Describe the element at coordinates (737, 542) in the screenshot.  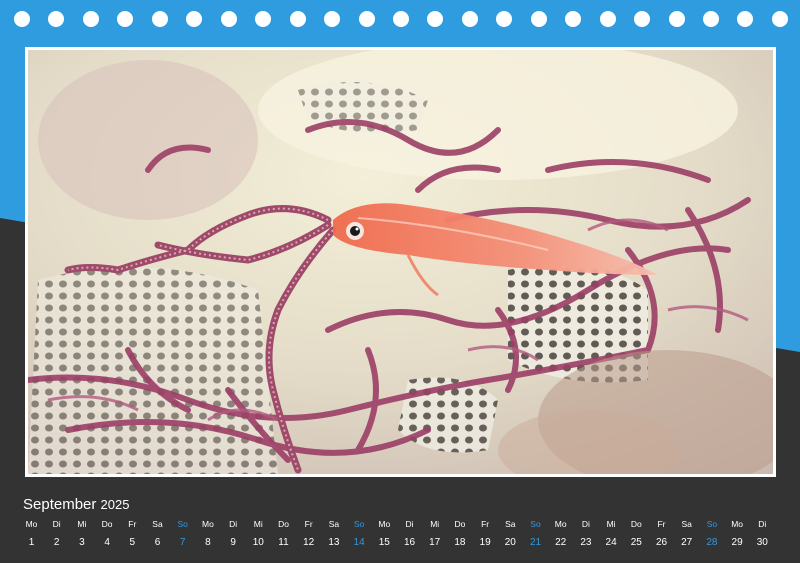
I see `day-number: 29` at that location.